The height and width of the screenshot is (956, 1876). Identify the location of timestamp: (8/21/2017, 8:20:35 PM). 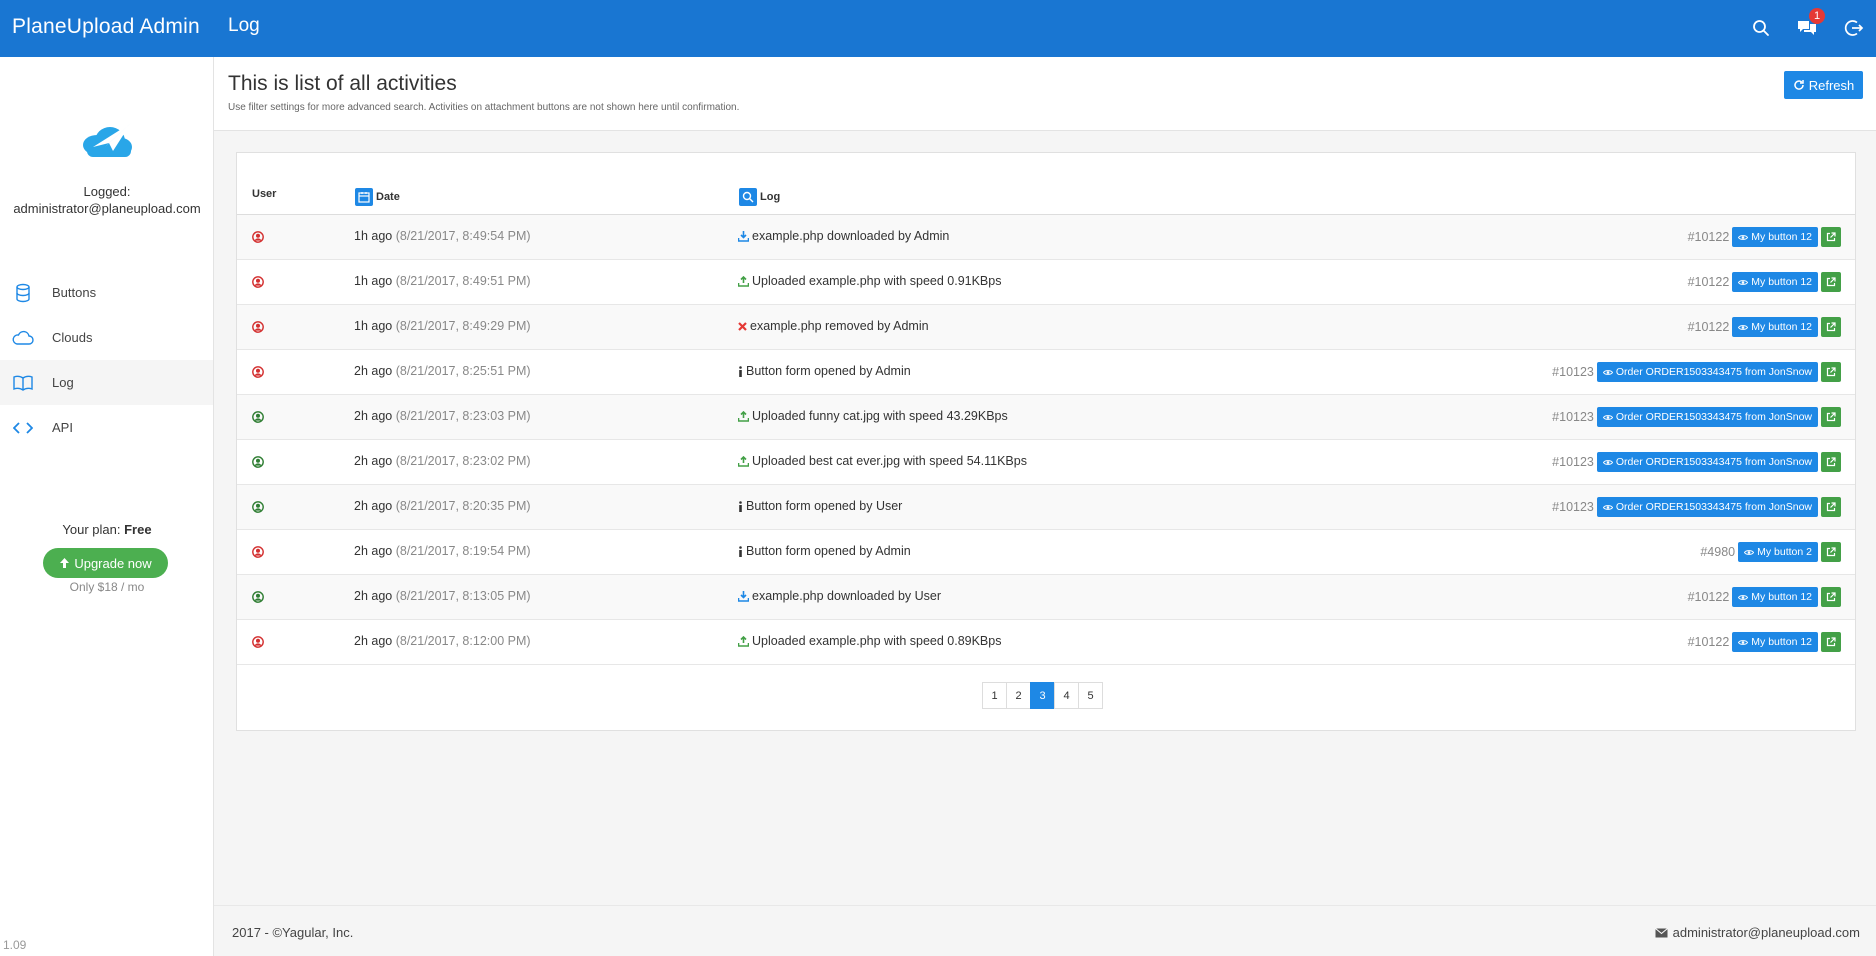
(463, 506).